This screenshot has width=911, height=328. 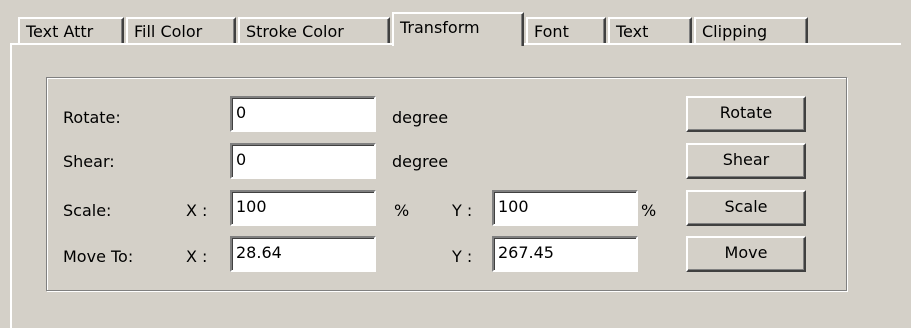 What do you see at coordinates (565, 254) in the screenshot?
I see `move-y-input: 267.45` at bounding box center [565, 254].